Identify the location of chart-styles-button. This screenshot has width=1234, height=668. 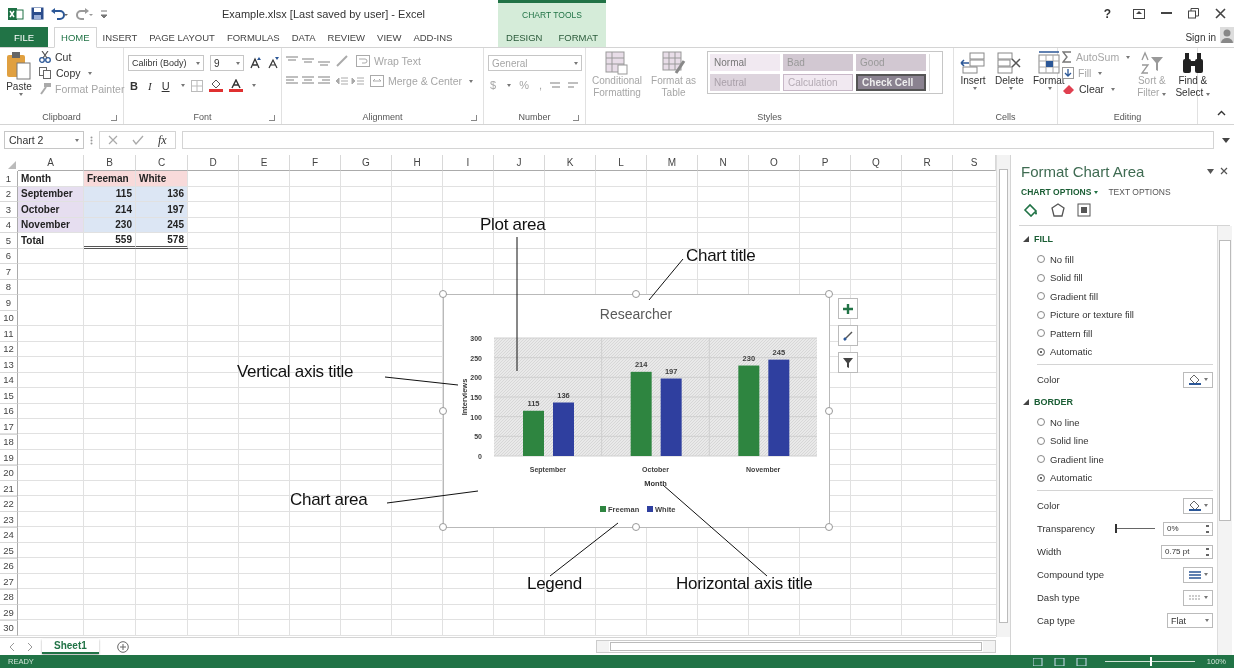
(848, 335).